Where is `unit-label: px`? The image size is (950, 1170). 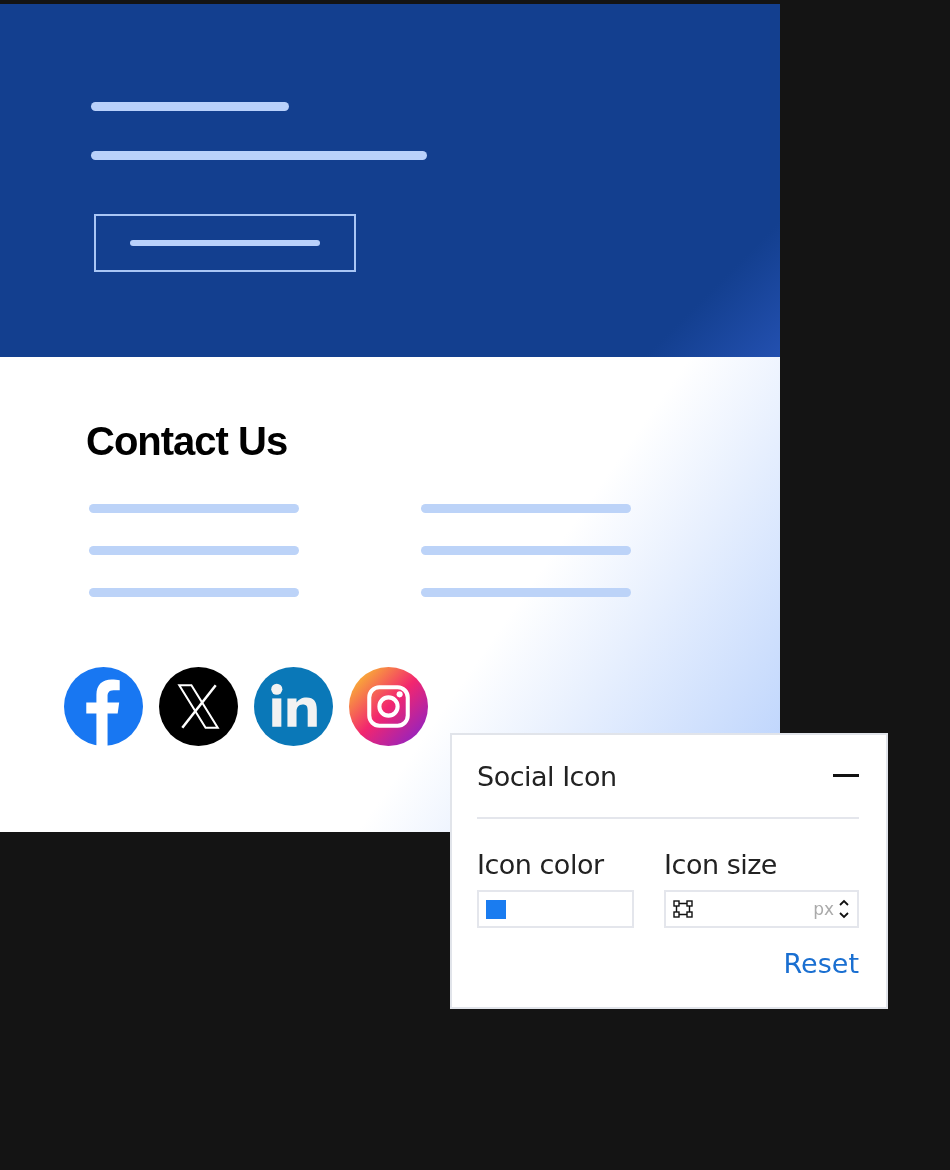
unit-label: px is located at coordinates (823, 909).